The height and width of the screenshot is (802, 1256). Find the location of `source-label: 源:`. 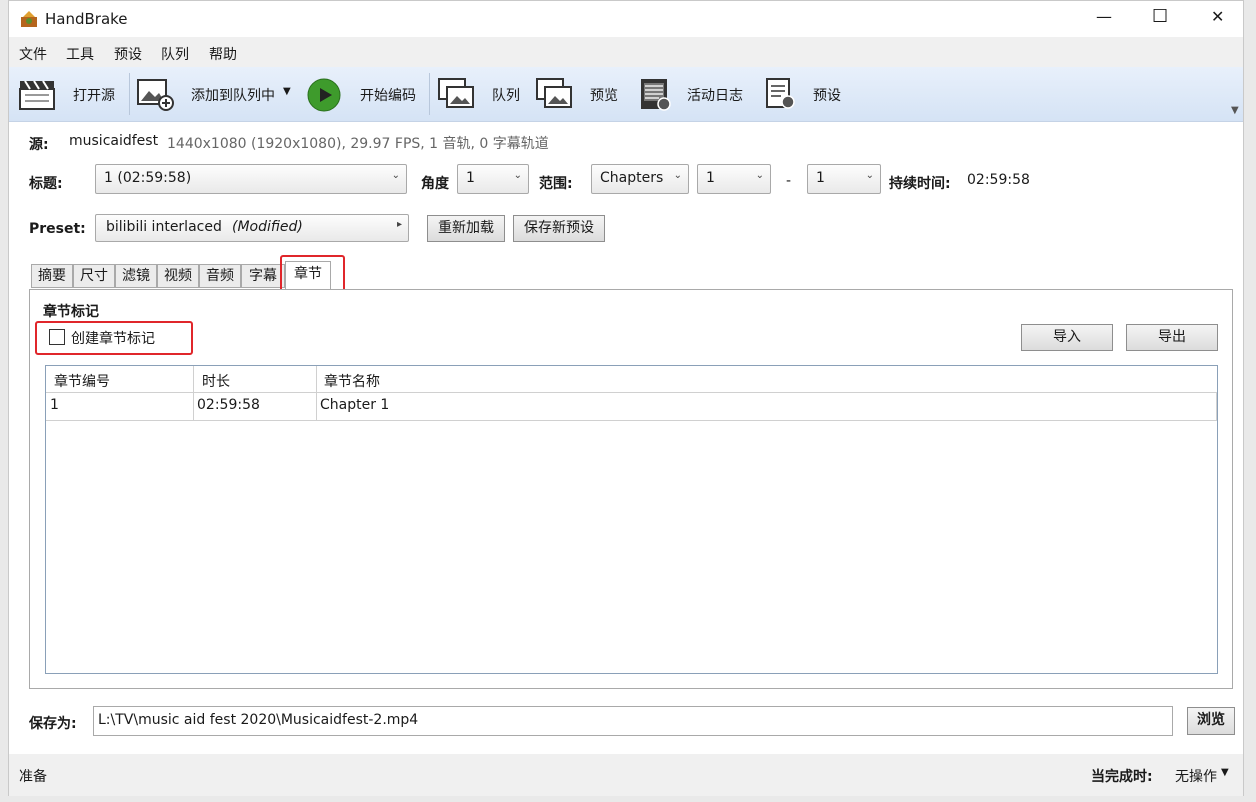

source-label: 源: is located at coordinates (39, 145).